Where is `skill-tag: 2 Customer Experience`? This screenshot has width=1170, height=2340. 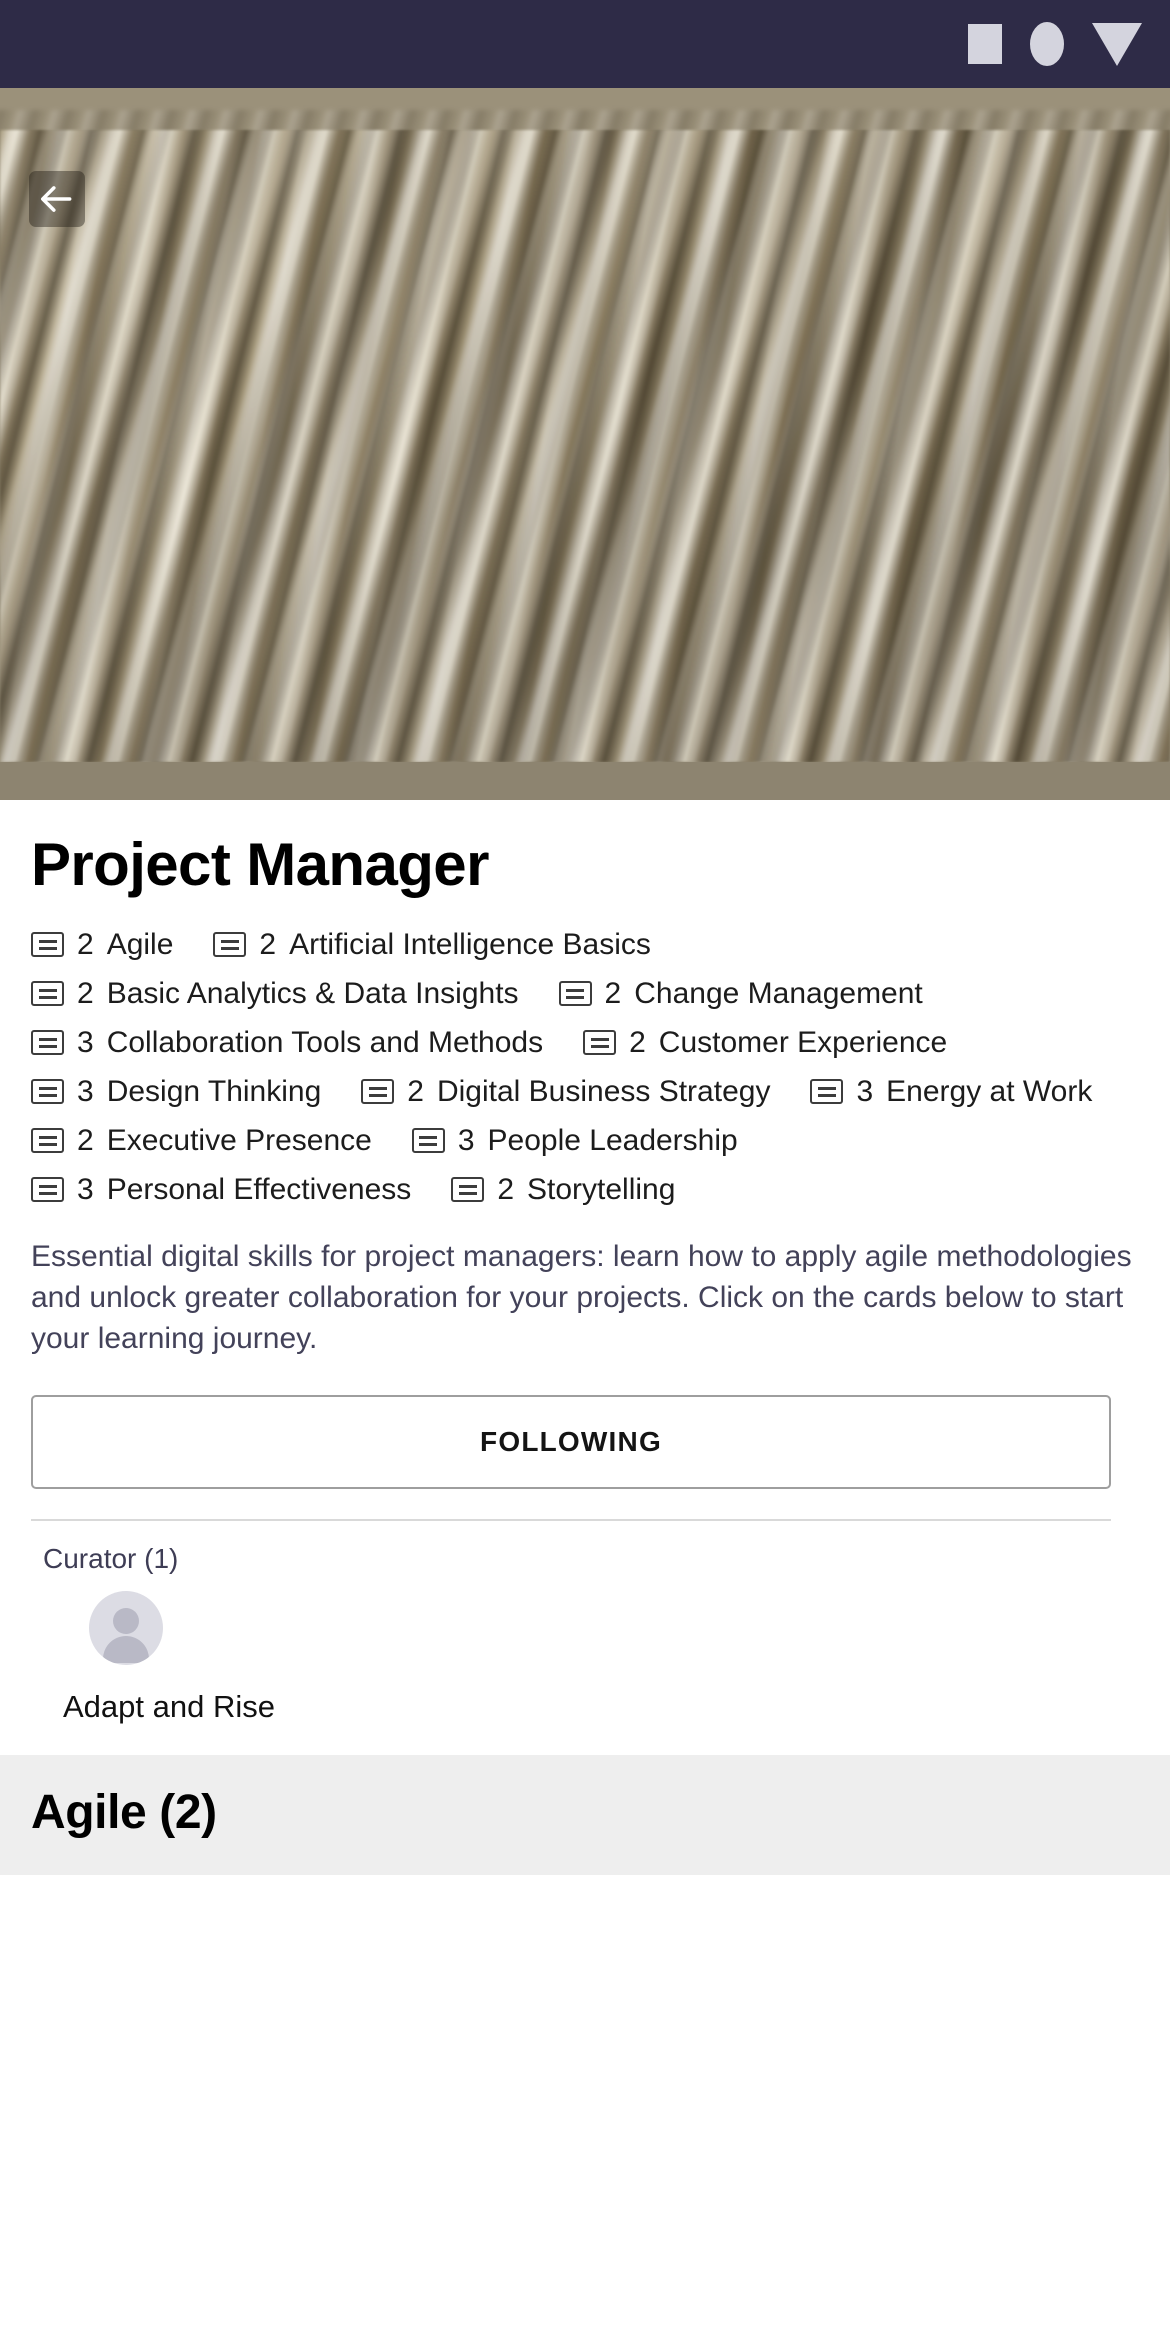 skill-tag: 2 Customer Experience is located at coordinates (765, 1042).